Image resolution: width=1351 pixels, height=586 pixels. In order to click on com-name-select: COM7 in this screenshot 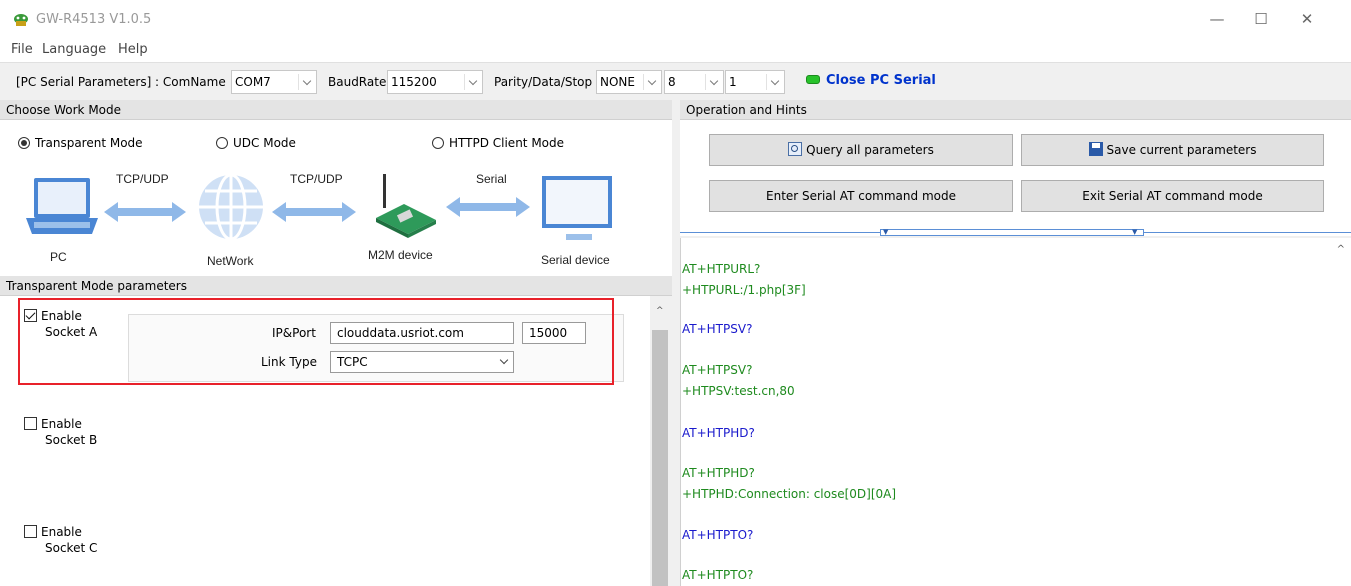, I will do `click(274, 82)`.